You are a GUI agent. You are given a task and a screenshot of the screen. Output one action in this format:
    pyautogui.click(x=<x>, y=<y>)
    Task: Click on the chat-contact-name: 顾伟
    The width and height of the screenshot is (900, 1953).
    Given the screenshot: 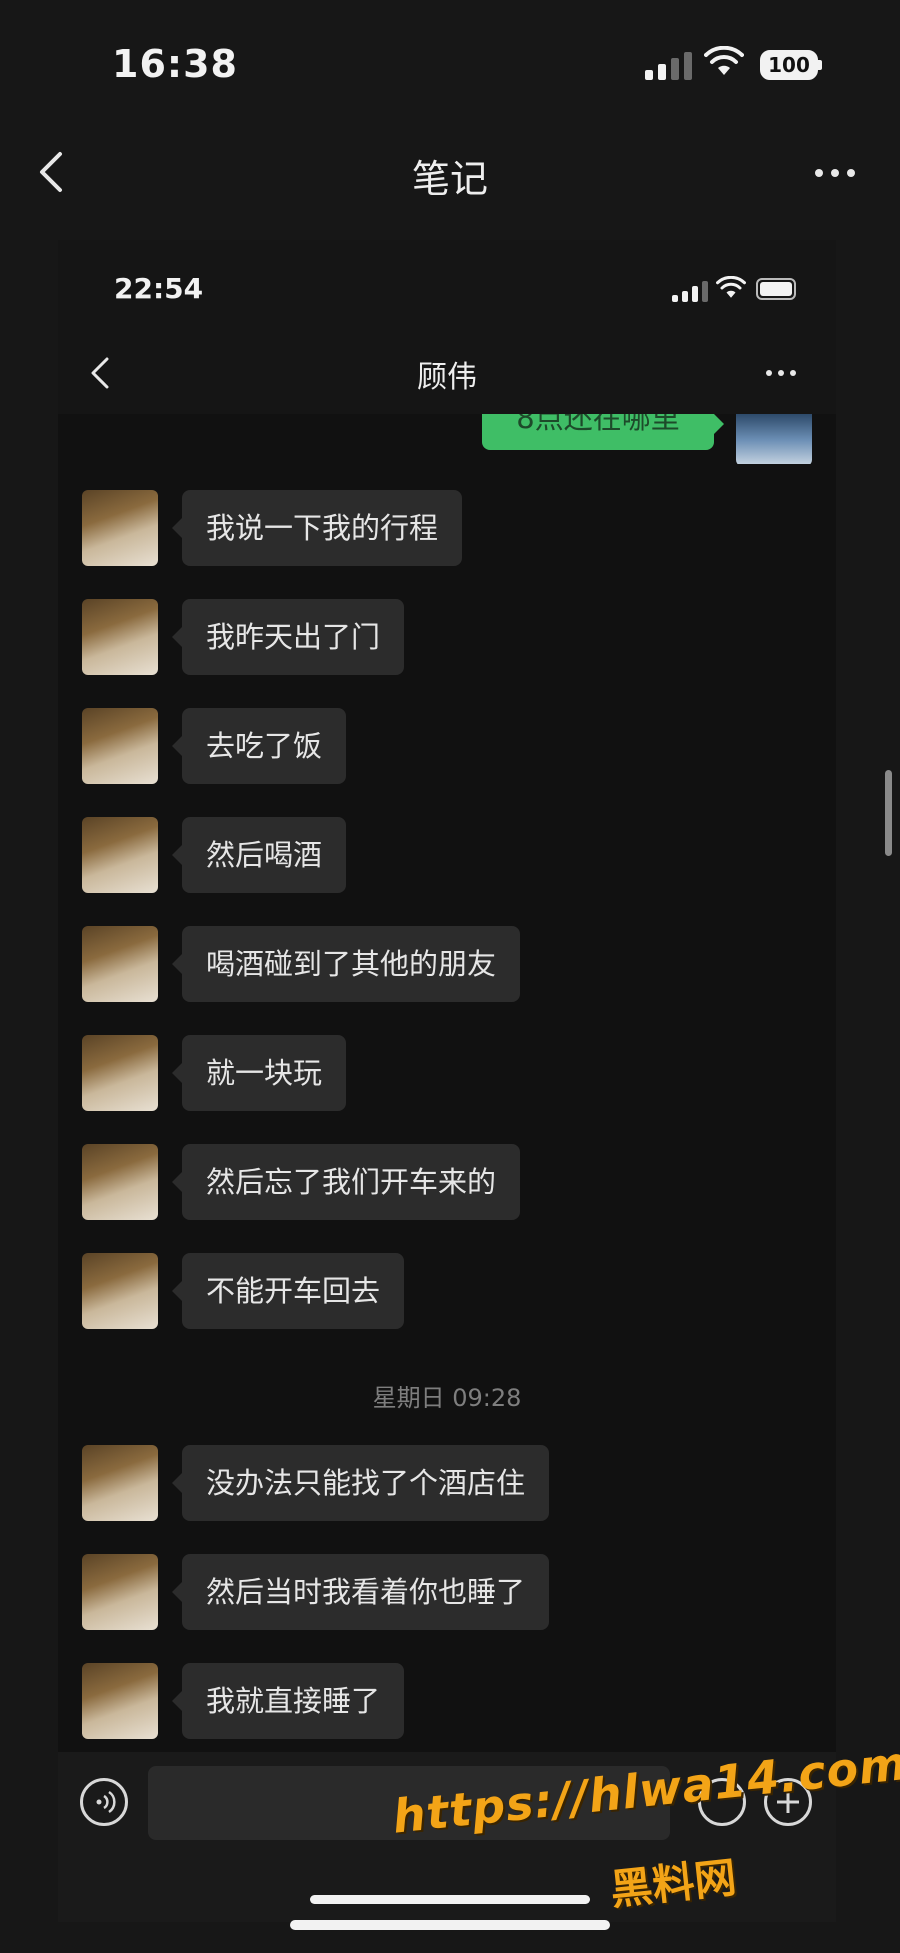 What is the action you would take?
    pyautogui.click(x=447, y=377)
    